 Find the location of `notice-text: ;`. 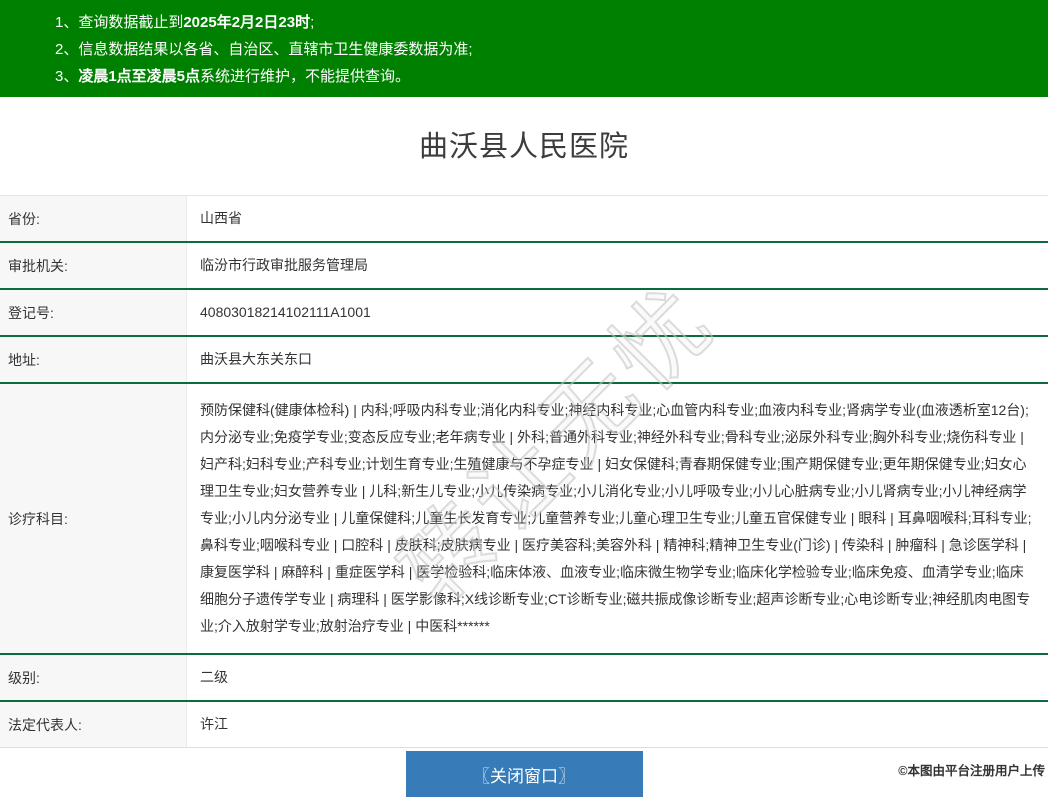

notice-text: ; is located at coordinates (312, 22).